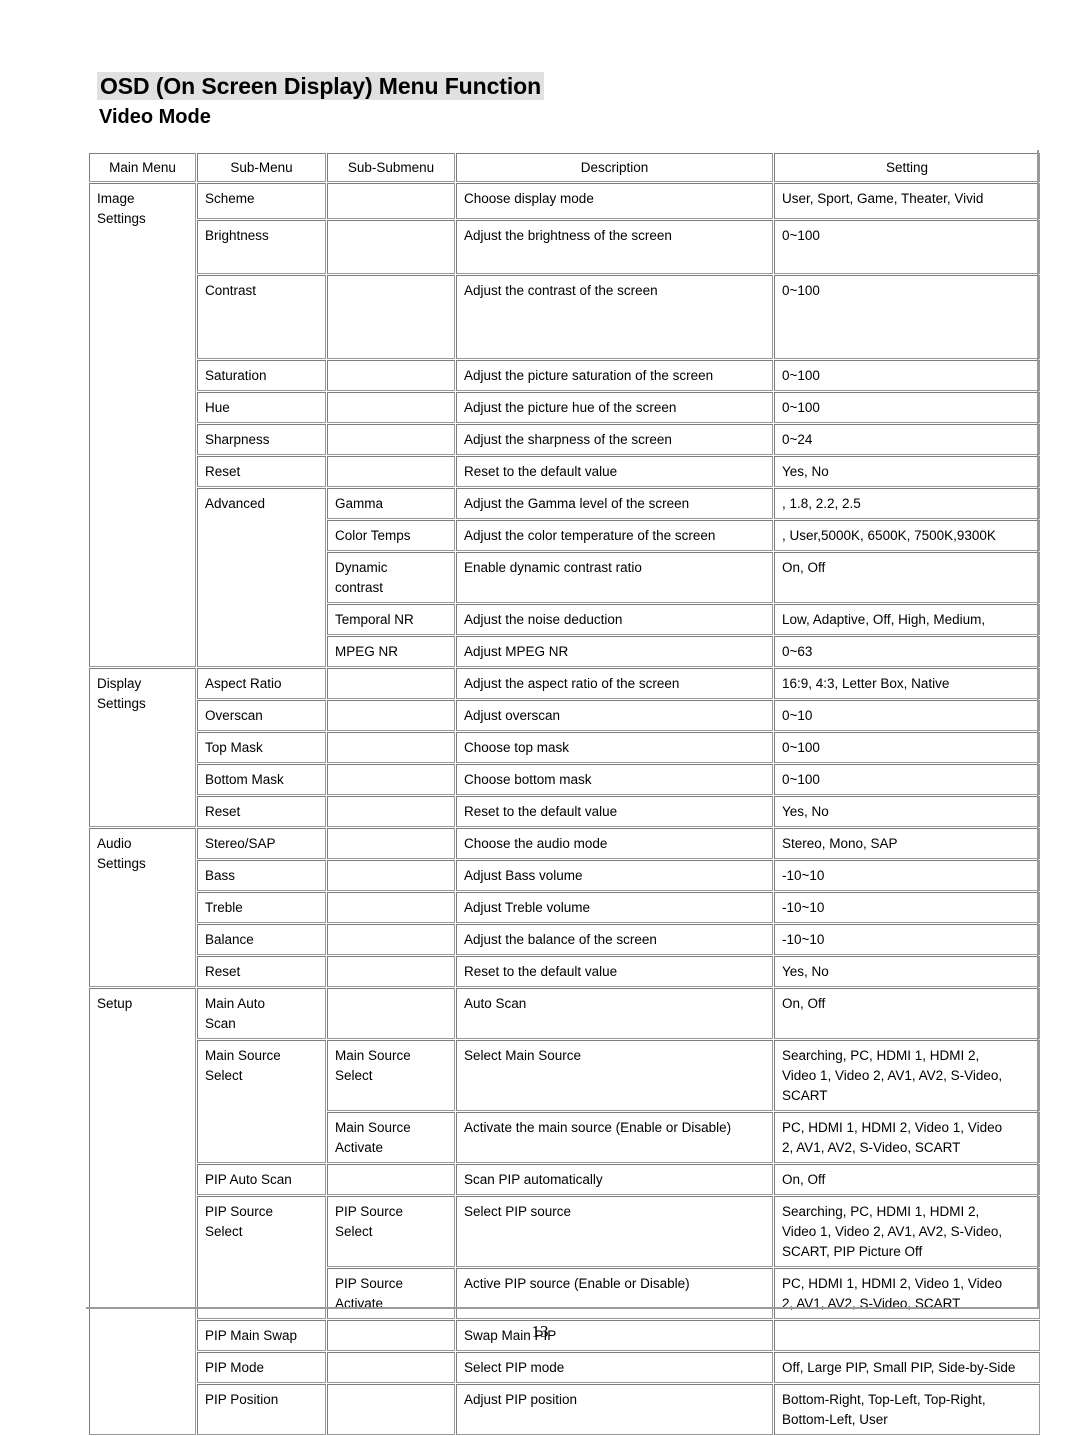 The width and height of the screenshot is (1080, 1436). Describe the element at coordinates (142, 167) in the screenshot. I see `column-header-main-menu: Main Menu` at that location.